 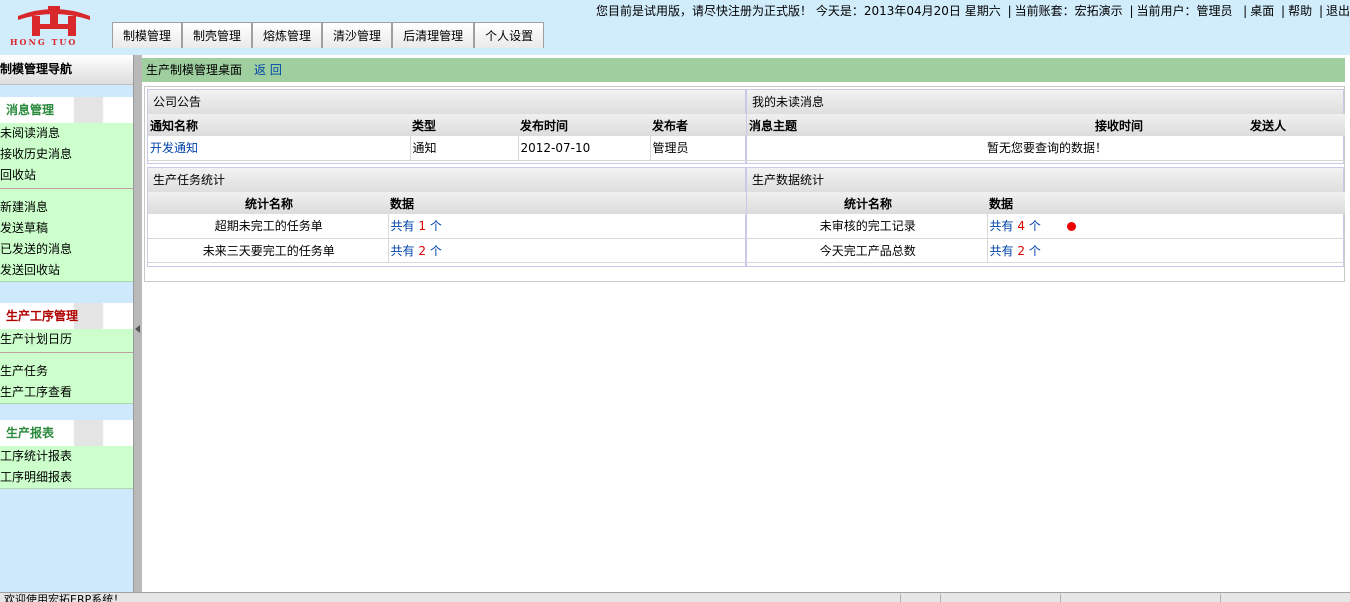 I want to click on group-reports: 生产报表 工序统计报表 工序明细报表, so click(x=66, y=454).